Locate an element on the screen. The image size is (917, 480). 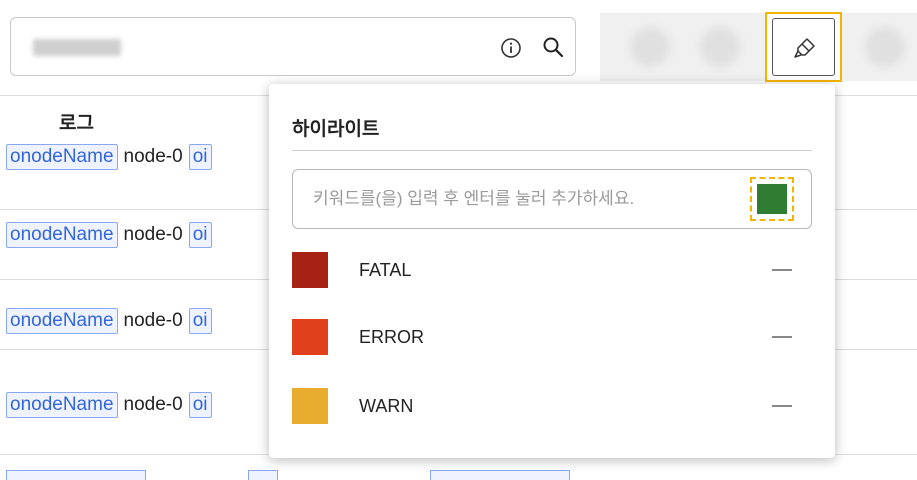
highlight-item-warn: WARN is located at coordinates (552, 406).